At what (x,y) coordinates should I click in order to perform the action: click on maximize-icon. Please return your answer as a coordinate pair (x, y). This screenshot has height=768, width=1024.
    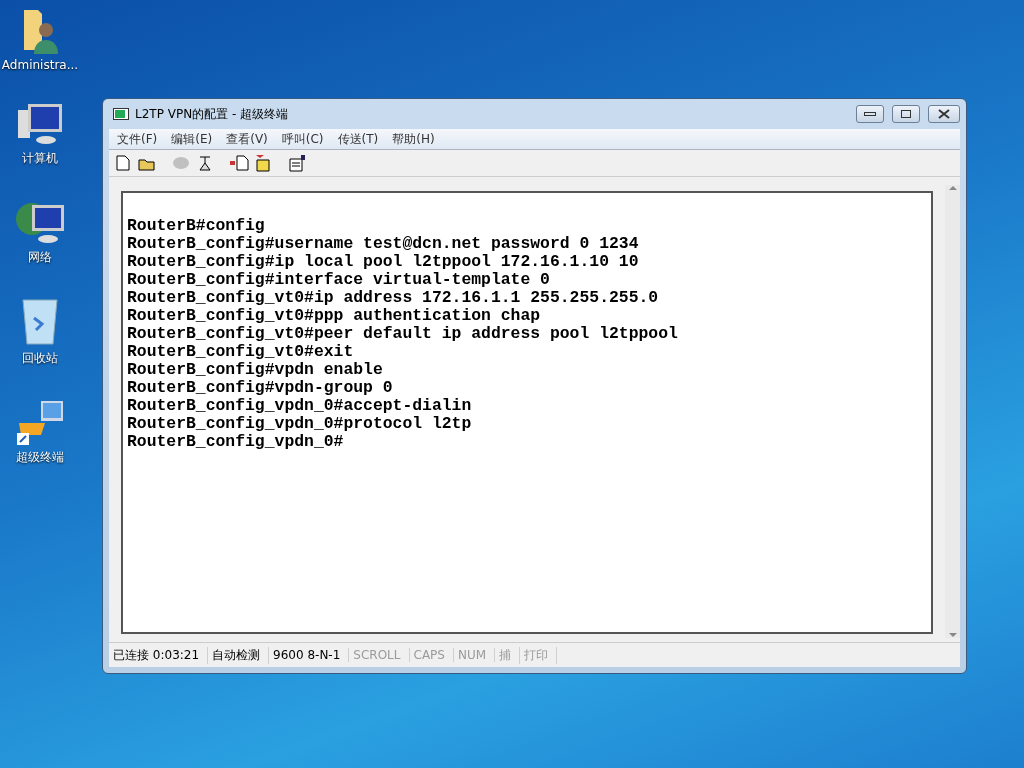
    Looking at the image, I should click on (906, 114).